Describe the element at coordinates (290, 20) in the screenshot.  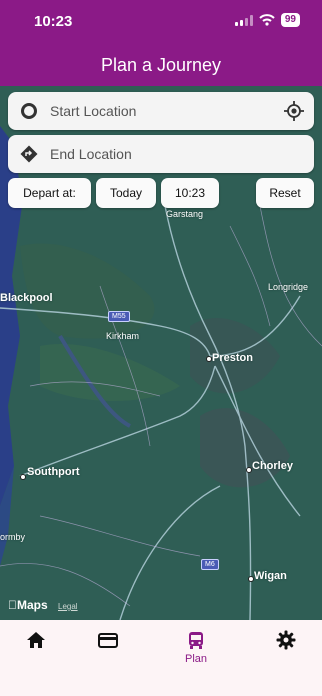
I see `battery-icon: 99` at that location.